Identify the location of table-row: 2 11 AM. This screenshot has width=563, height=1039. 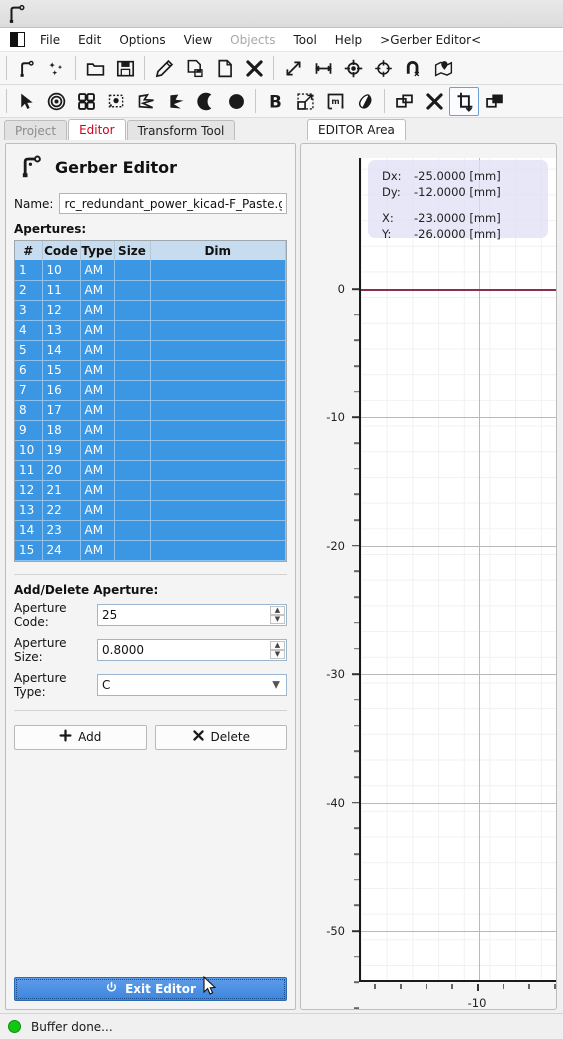
(150, 290).